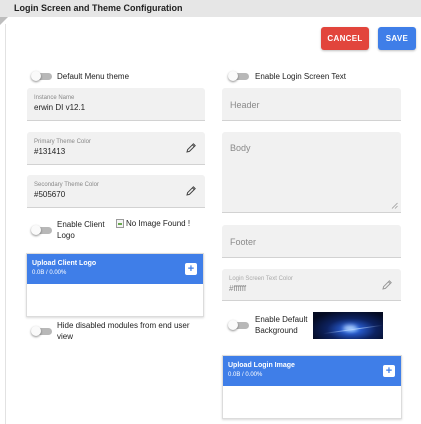 The image size is (421, 424). I want to click on enable-login-screen-text-toggle, so click(239, 76).